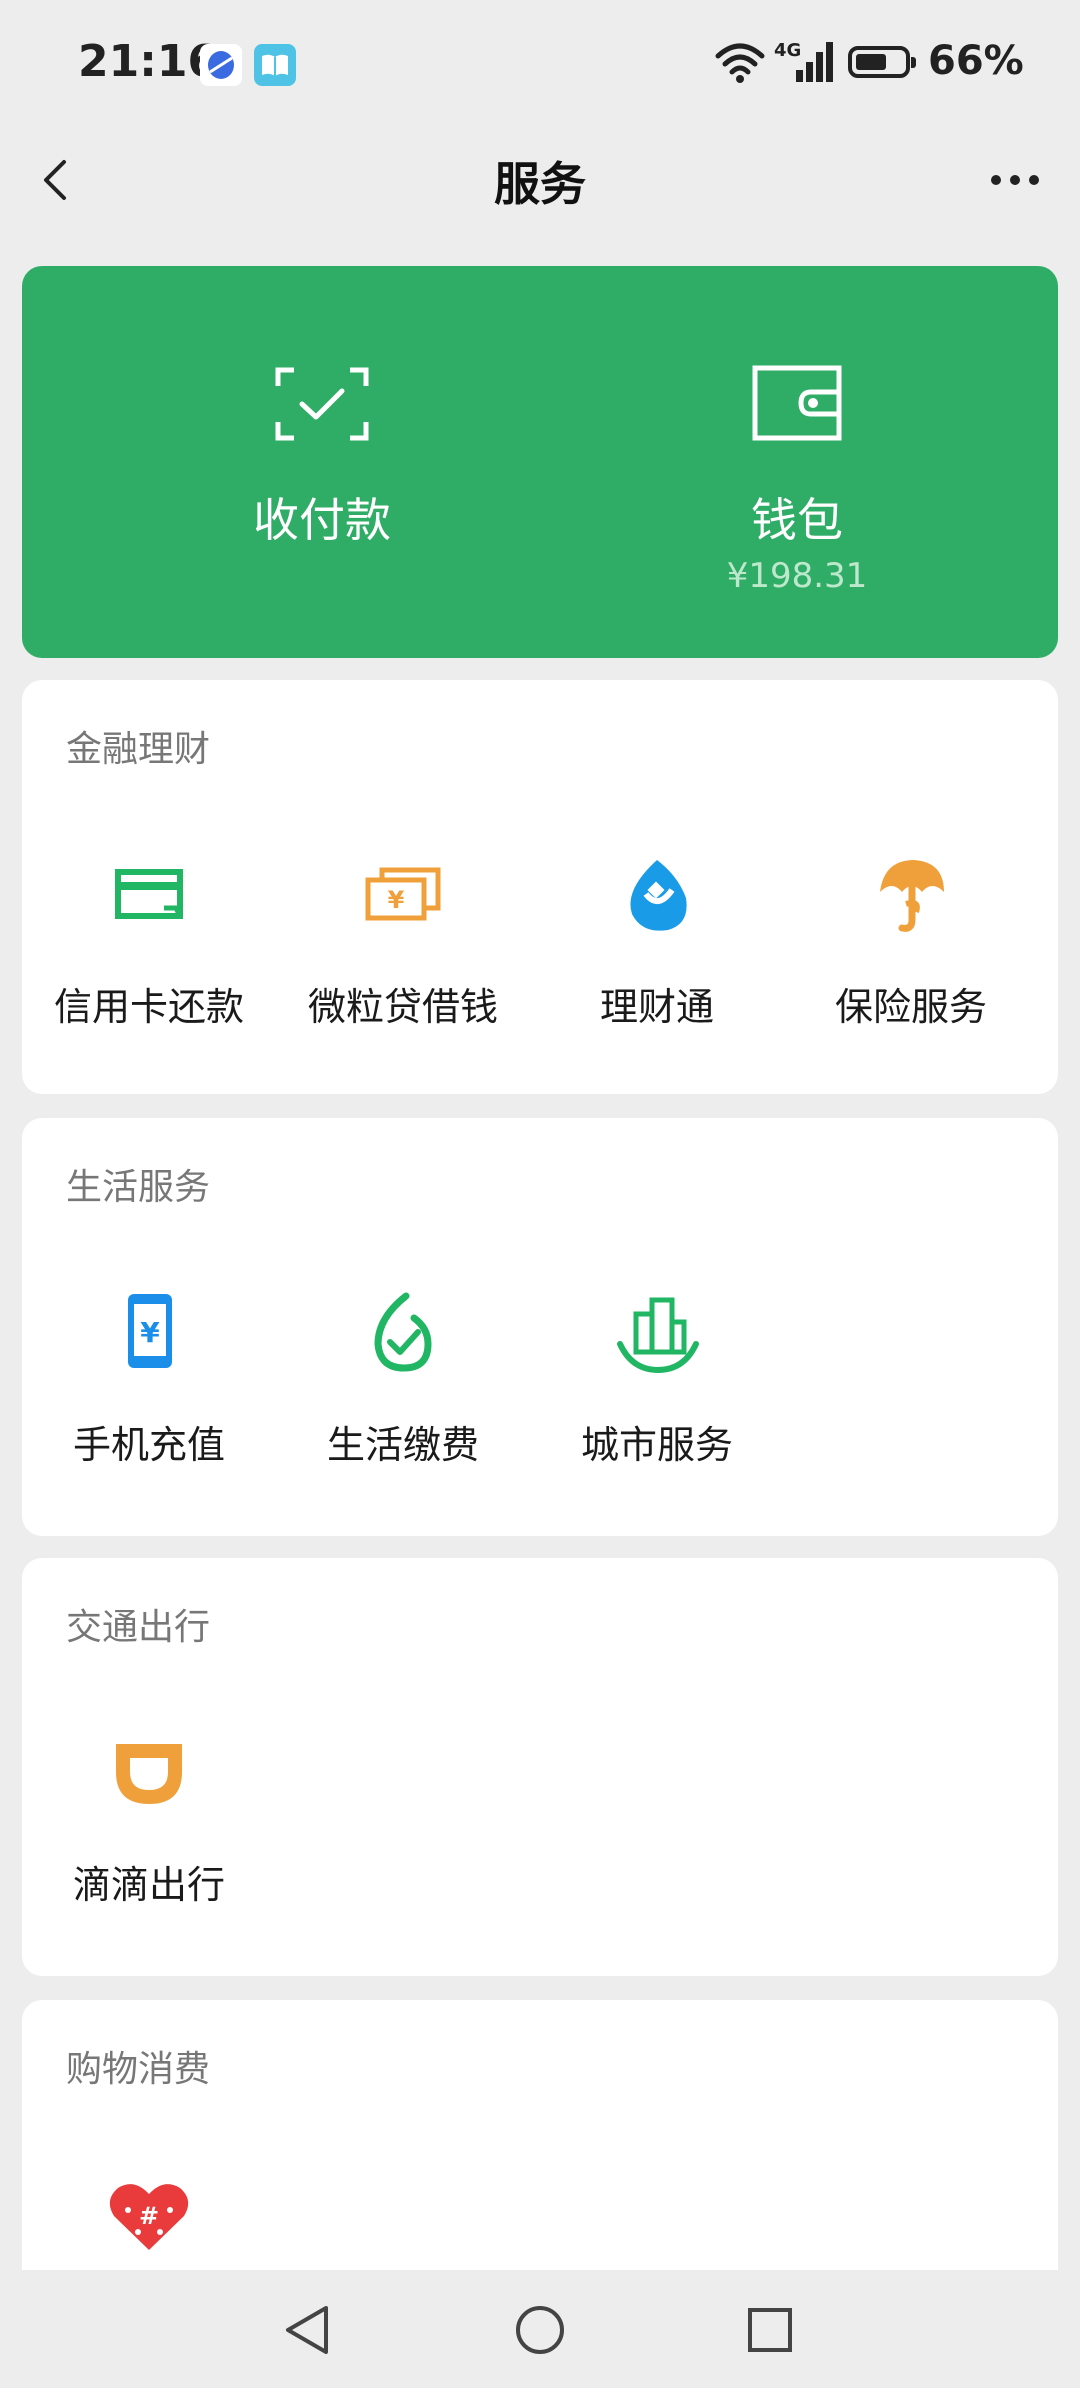 The image size is (1080, 2388). I want to click on square-recents-icon, so click(770, 2330).